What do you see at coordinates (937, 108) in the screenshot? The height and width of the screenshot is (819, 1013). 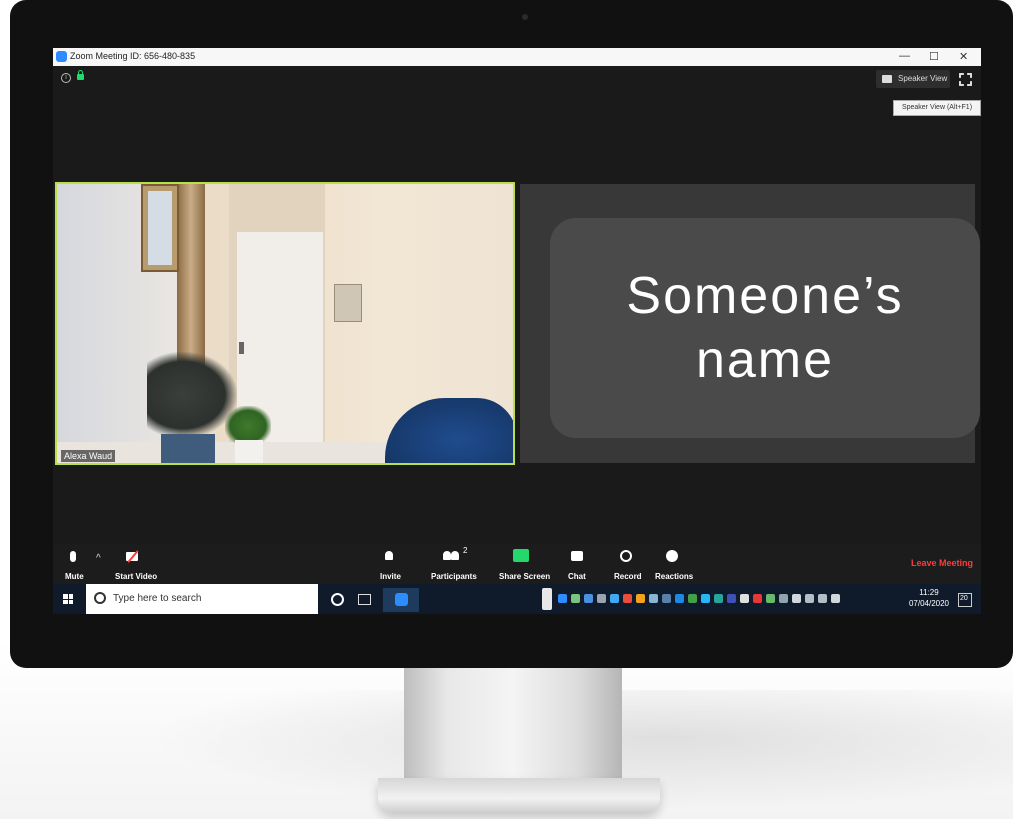 I see `speaker-view-tooltip: Speaker View (Alt+F1)` at bounding box center [937, 108].